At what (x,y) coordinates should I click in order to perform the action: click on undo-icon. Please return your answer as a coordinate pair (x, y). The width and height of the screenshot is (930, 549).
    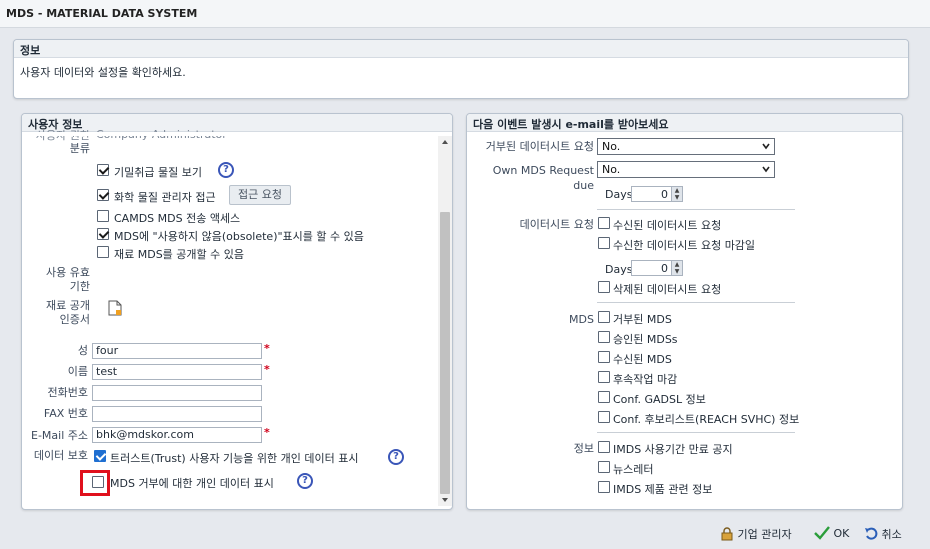
    Looking at the image, I should click on (871, 533).